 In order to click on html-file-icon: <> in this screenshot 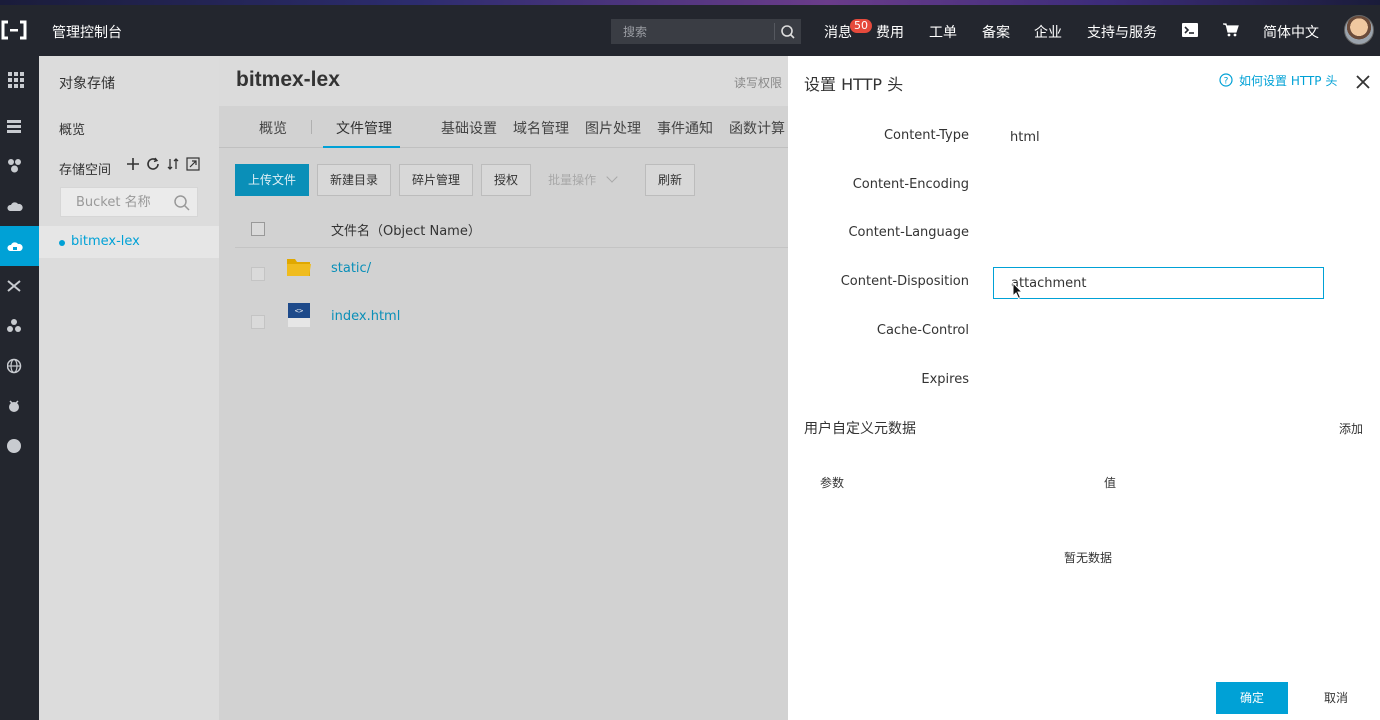, I will do `click(299, 315)`.